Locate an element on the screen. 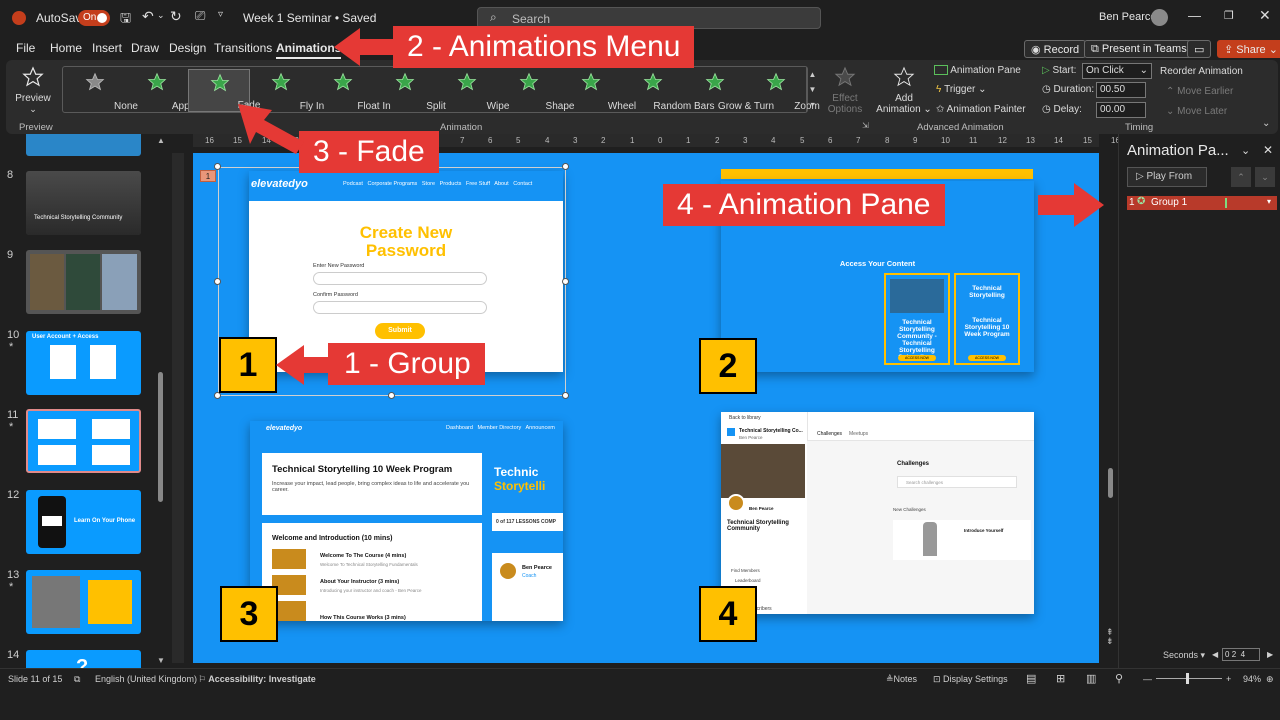  present-in-teams-button: ⧉ Present in Teams is located at coordinates (1139, 49).